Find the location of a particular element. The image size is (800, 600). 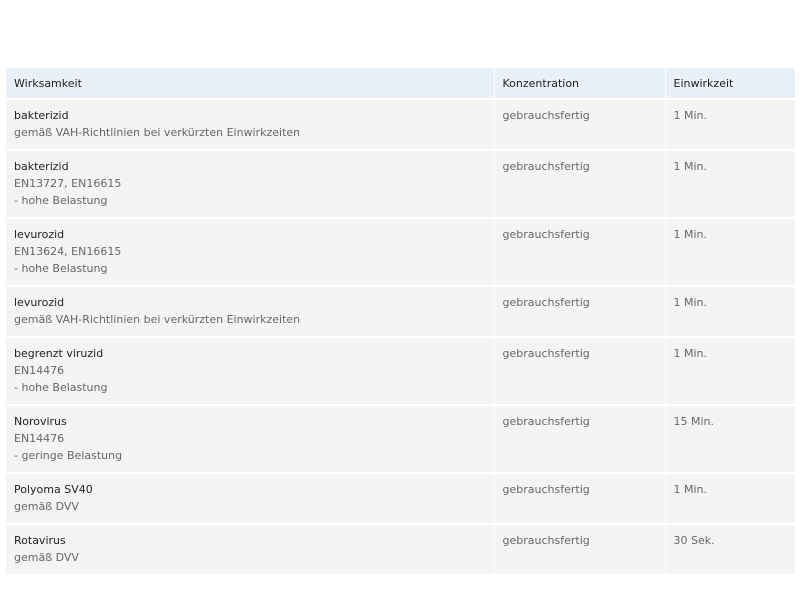

table-header: Wirksamkeit Konzentration Einwirkzeit is located at coordinates (400, 83).